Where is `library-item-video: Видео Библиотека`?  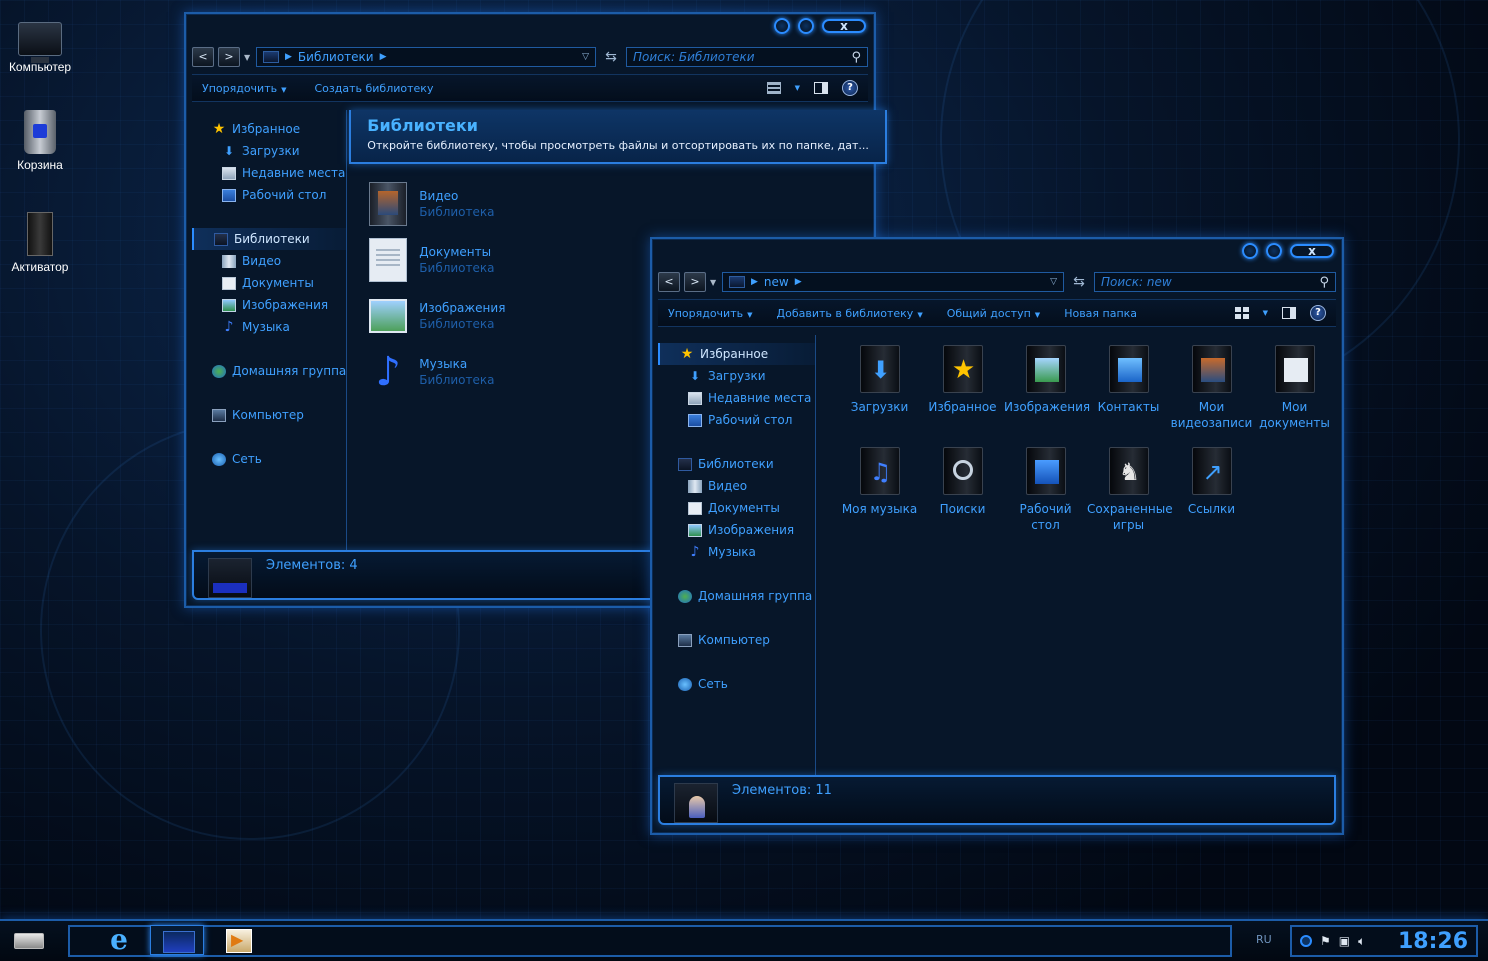 library-item-video: Видео Библиотека is located at coordinates (628, 204).